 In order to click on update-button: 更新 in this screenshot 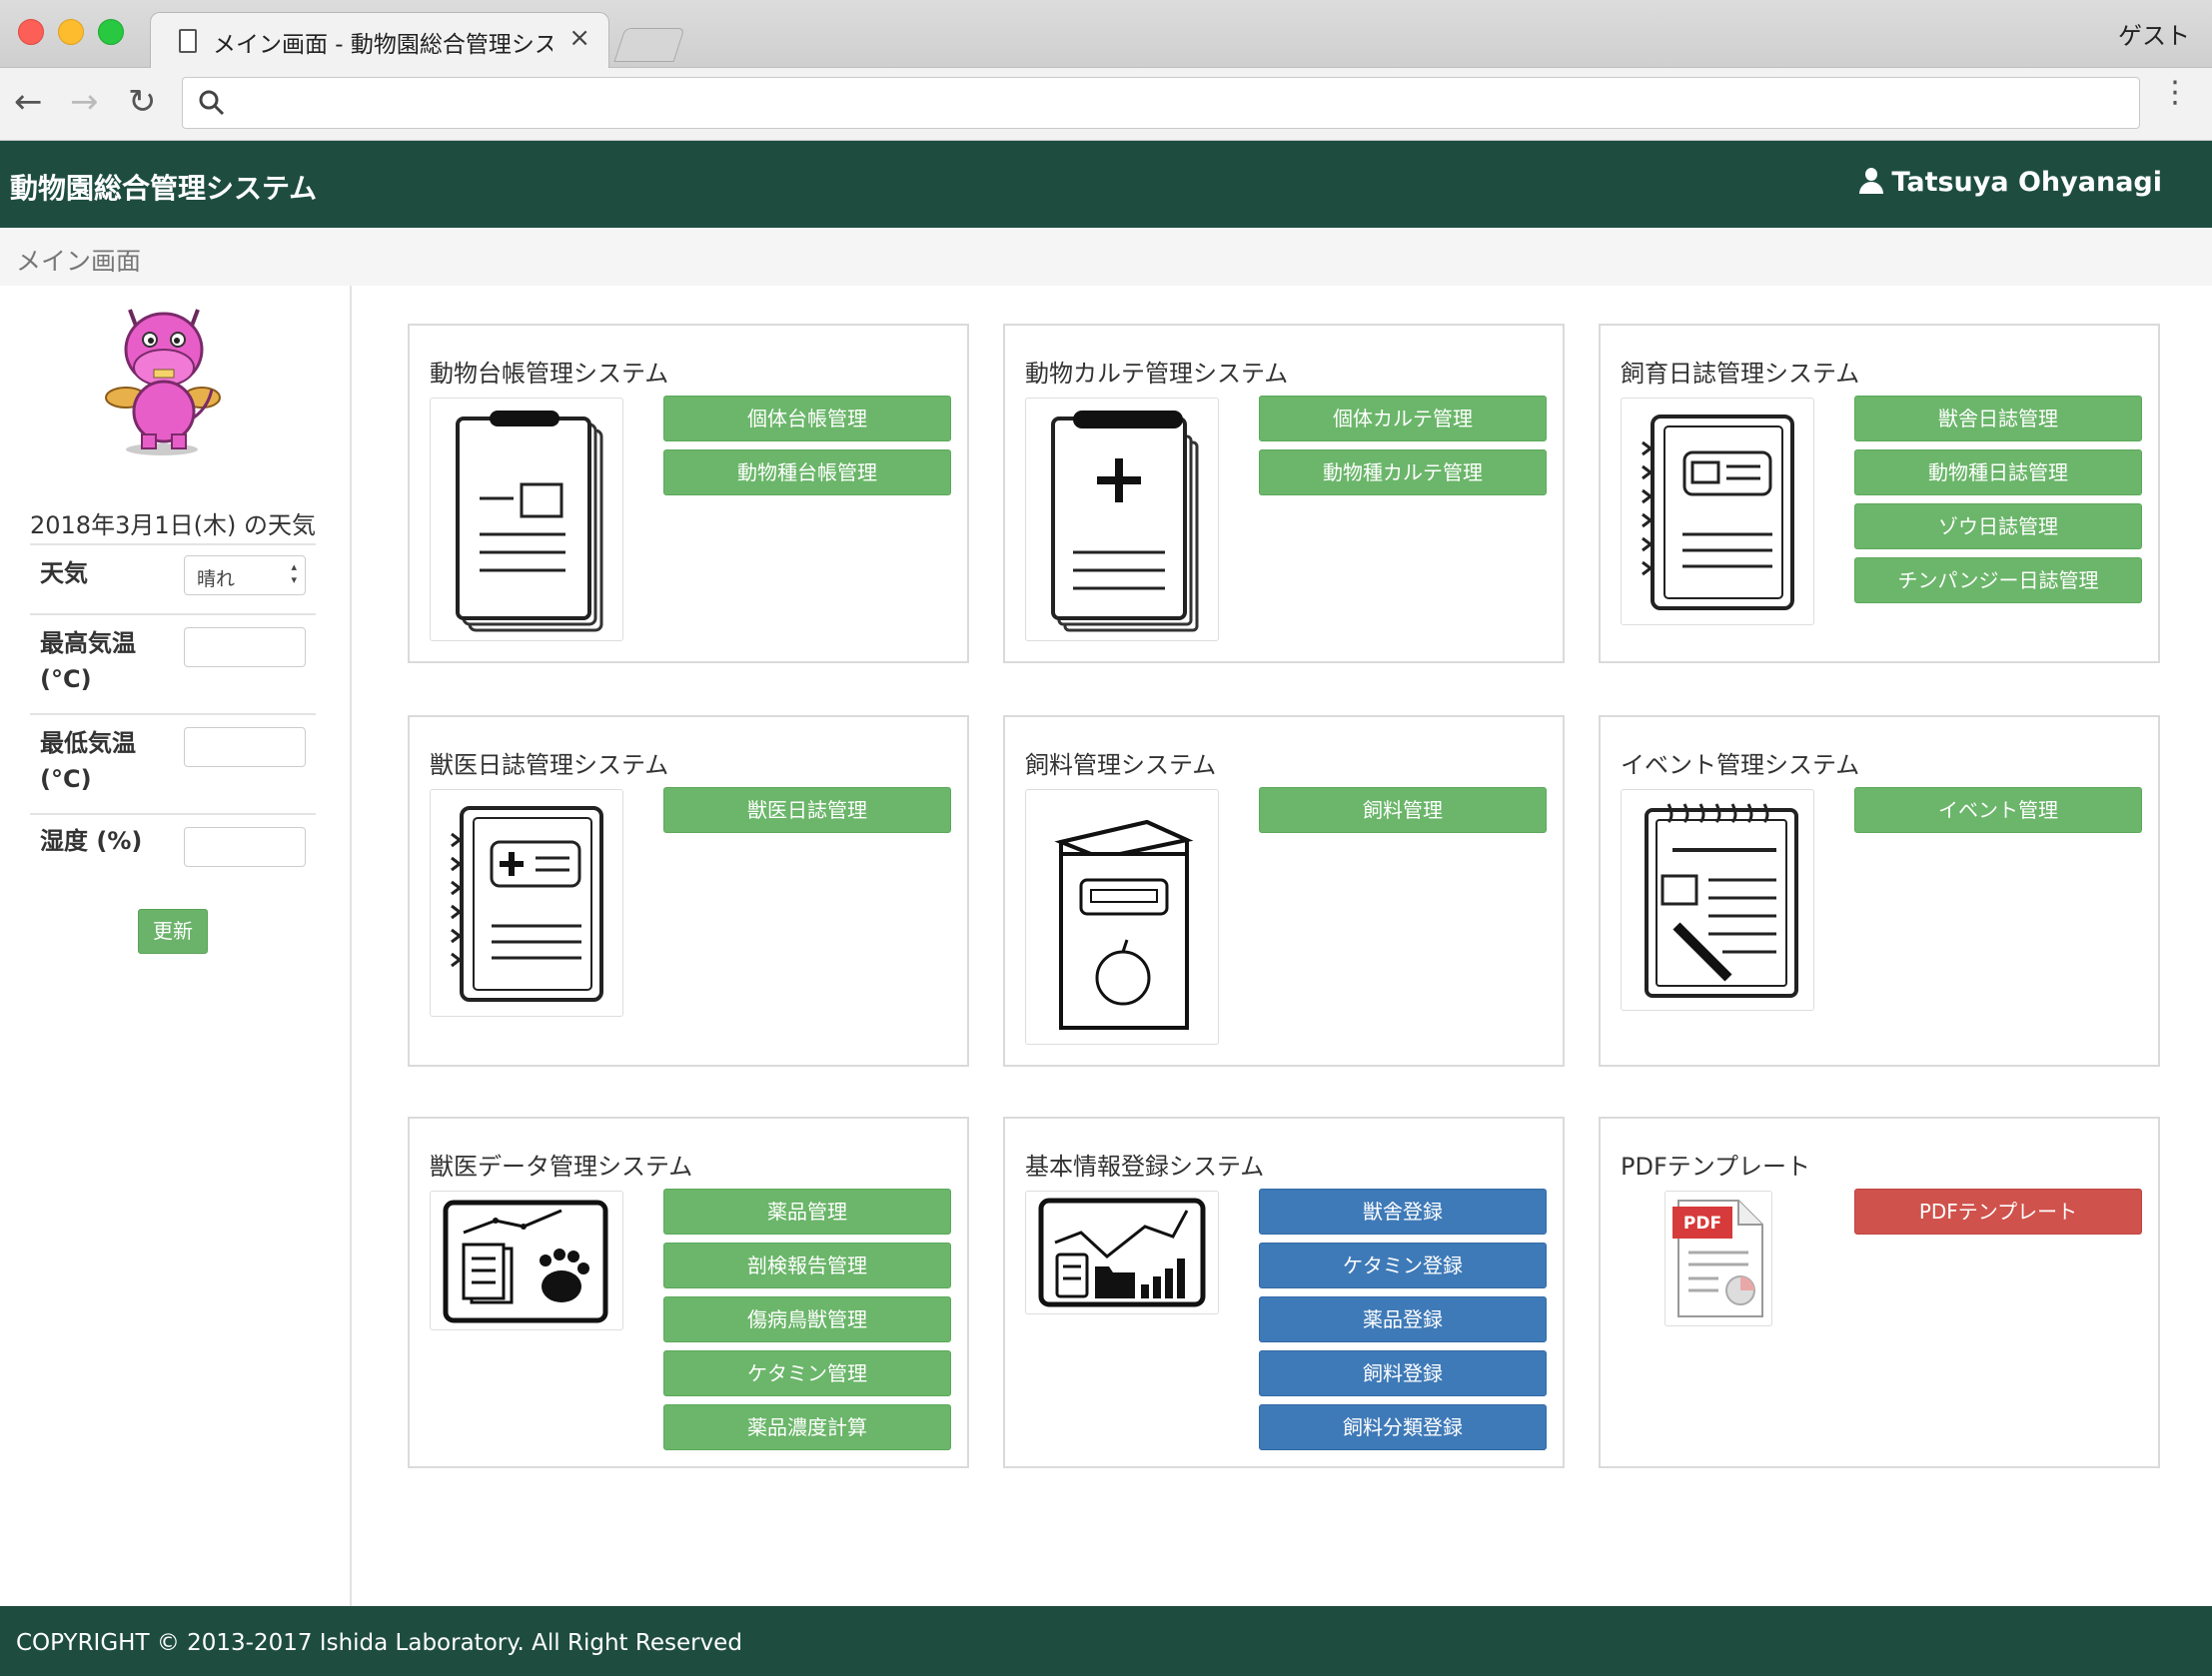, I will do `click(173, 931)`.